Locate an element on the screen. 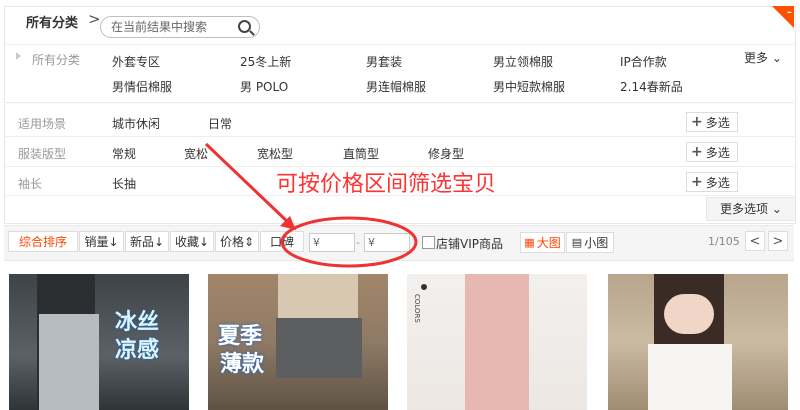 This screenshot has height=410, width=800. product-card: COLORS is located at coordinates (497, 342).